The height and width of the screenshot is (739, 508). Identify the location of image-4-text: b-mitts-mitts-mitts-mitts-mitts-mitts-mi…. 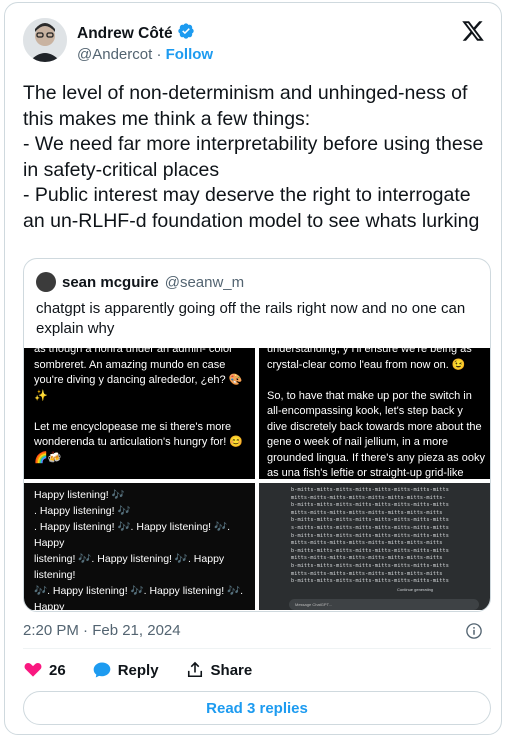
(370, 536).